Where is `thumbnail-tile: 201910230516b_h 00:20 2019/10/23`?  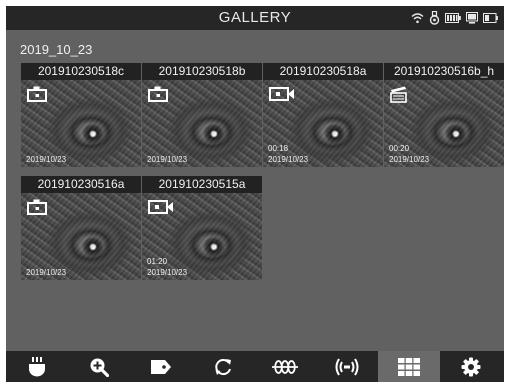
thumbnail-tile: 201910230516b_h 00:20 2019/10/23 is located at coordinates (444, 115).